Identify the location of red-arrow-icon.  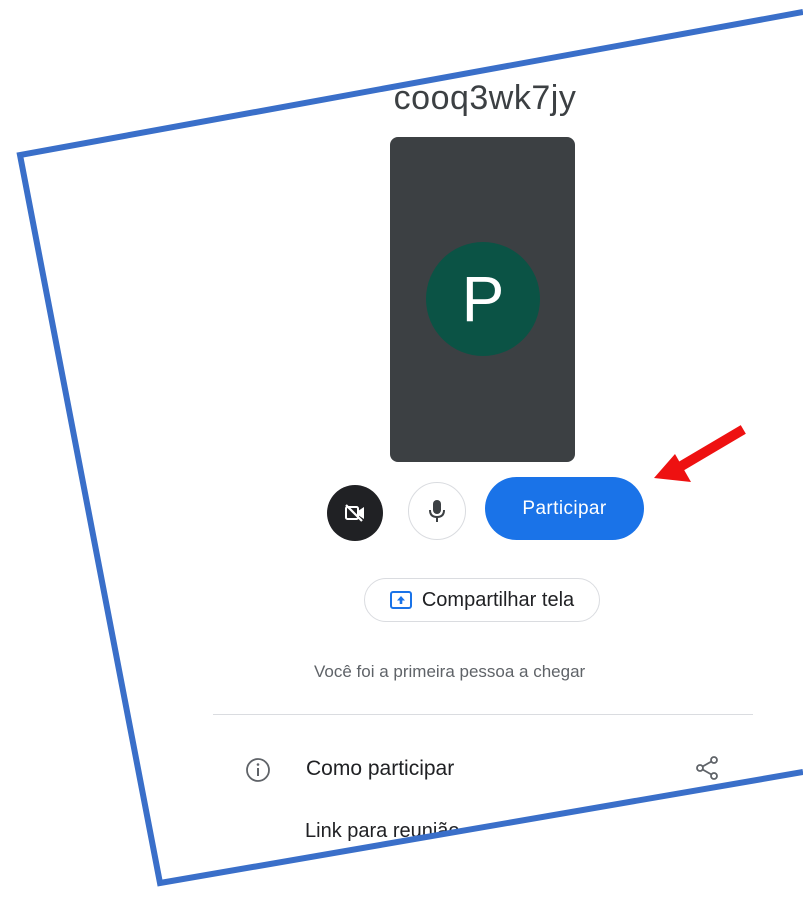
(700, 453).